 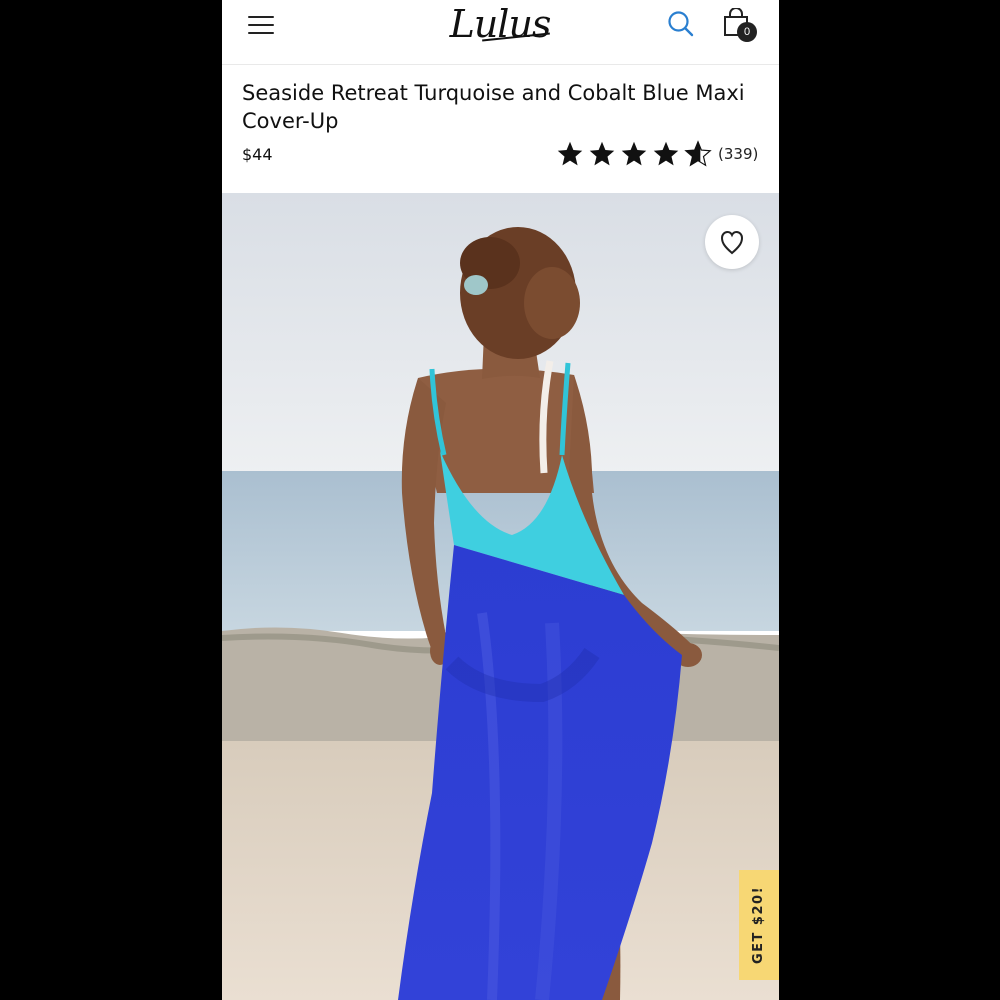 I want to click on heart-icon, so click(x=732, y=242).